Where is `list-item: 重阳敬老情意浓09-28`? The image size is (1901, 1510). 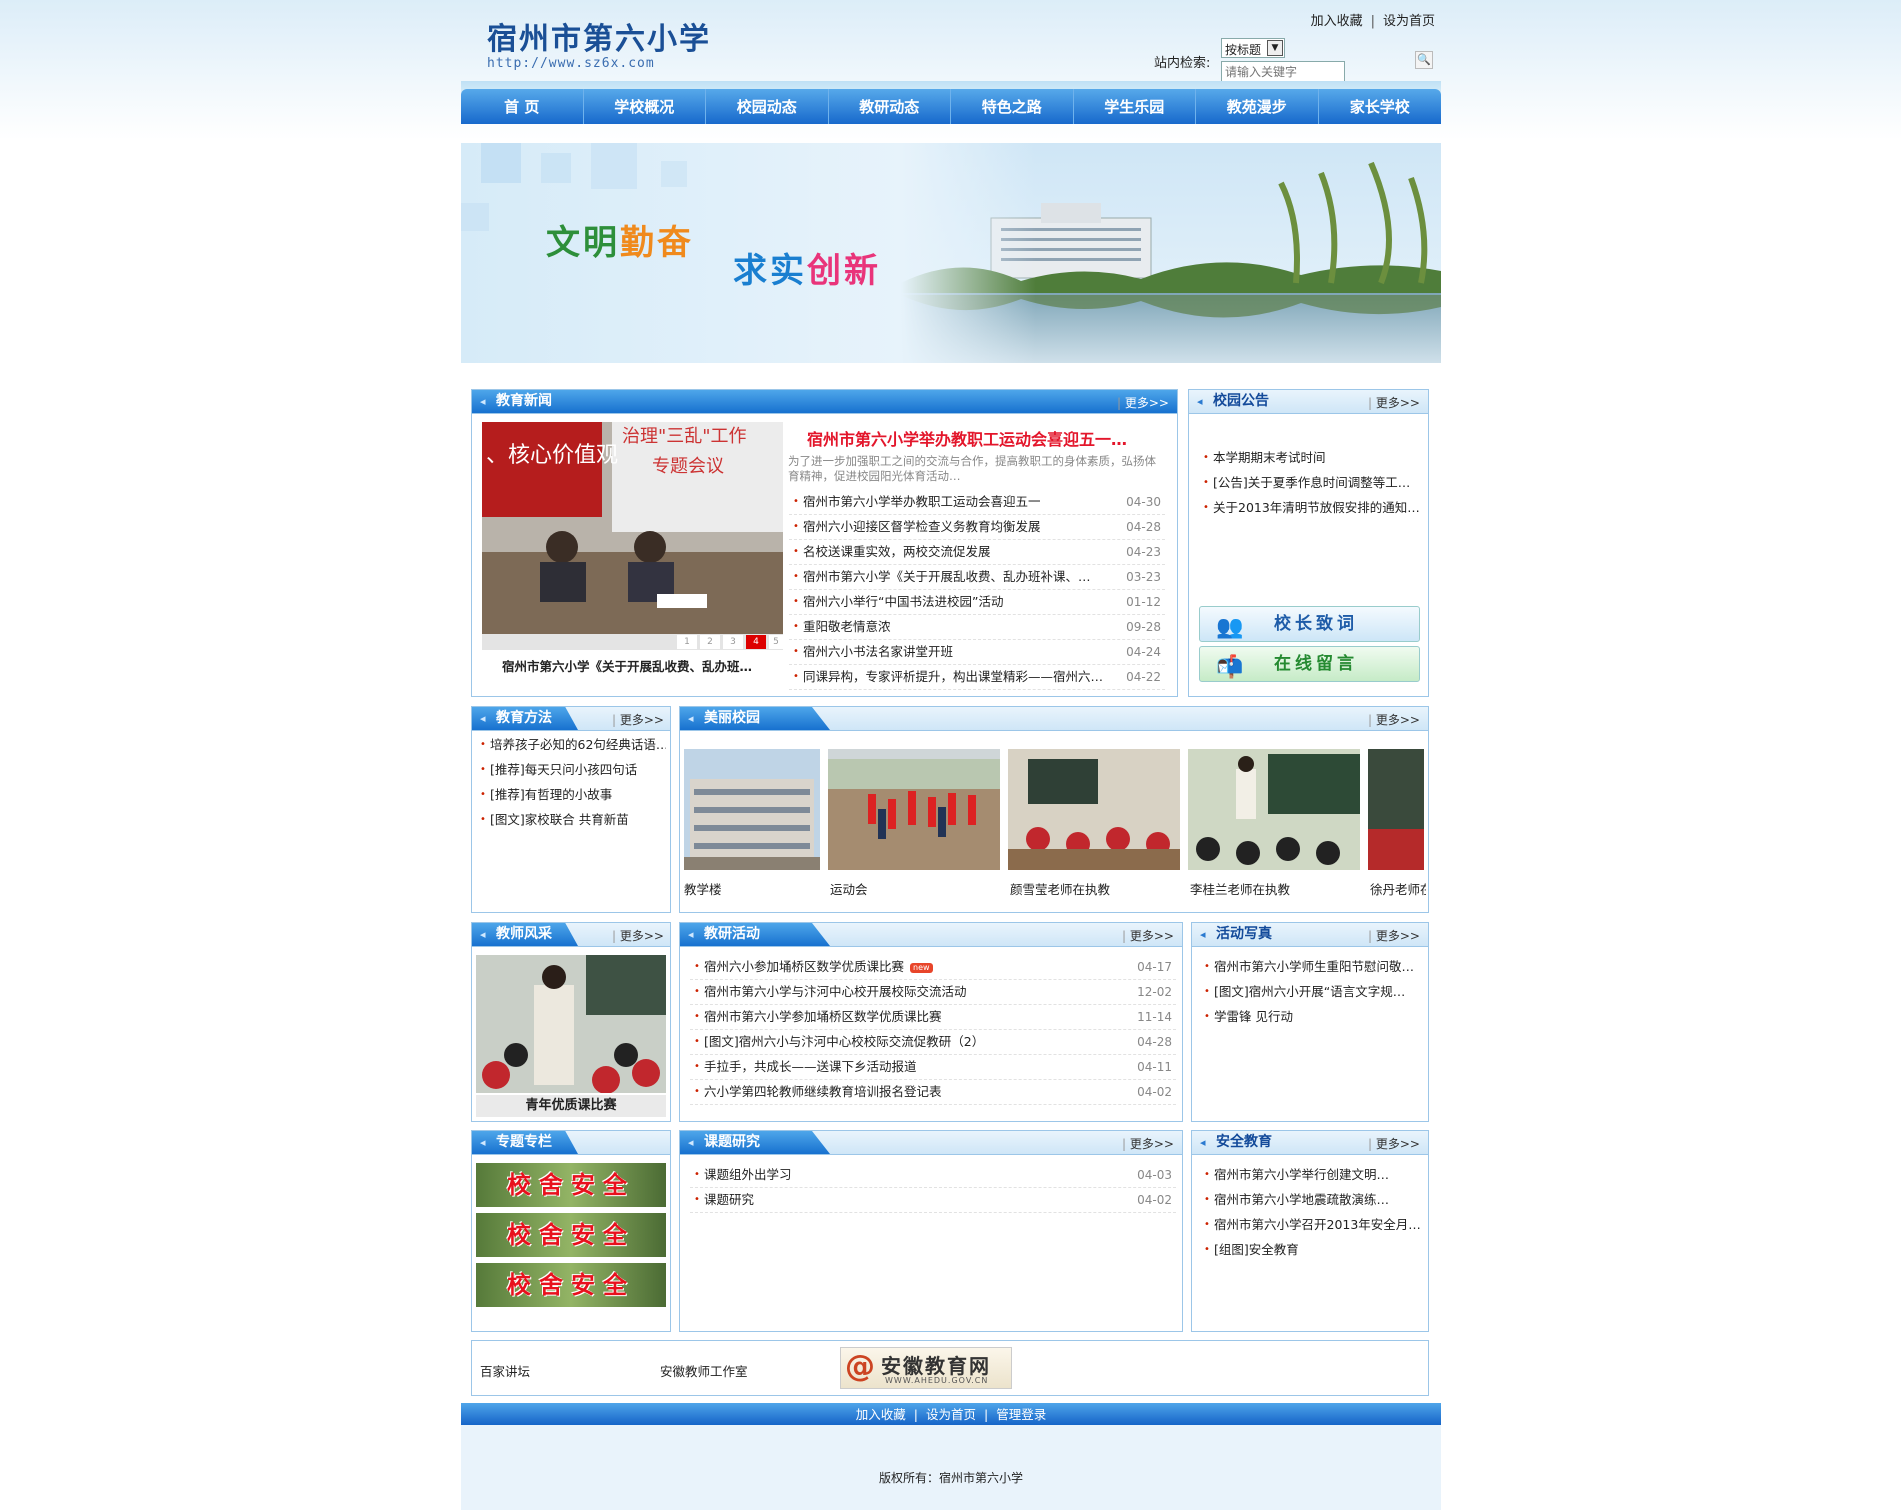 list-item: 重阳敬老情意浓09-28 is located at coordinates (977, 627).